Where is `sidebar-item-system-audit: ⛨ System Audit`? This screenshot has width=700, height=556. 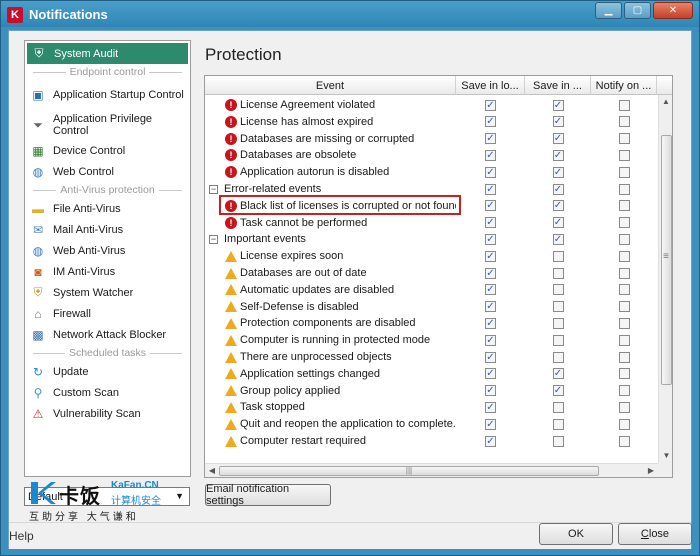
sidebar-item-system-audit: ⛨ System Audit is located at coordinates (107, 53).